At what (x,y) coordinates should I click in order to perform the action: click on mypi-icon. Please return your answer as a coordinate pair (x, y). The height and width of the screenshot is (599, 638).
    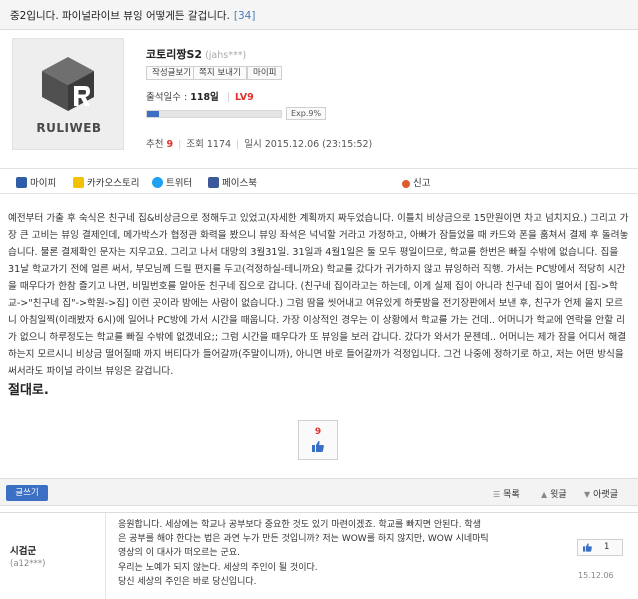
    Looking at the image, I should click on (21, 182).